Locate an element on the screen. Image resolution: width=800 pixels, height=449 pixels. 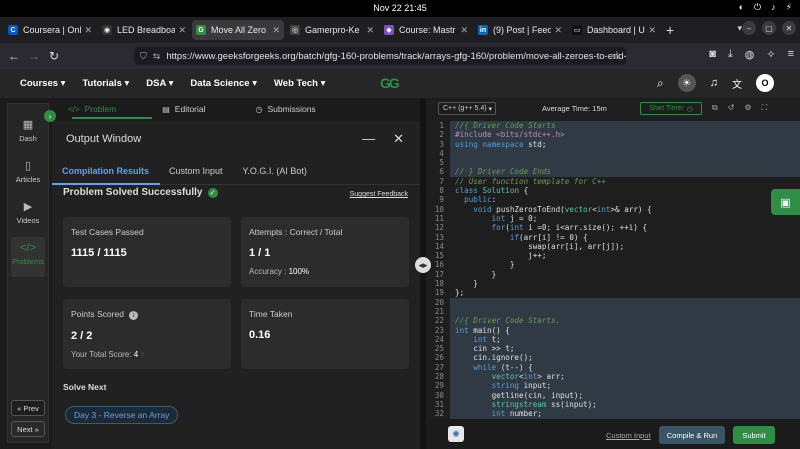
code-line: 3 using namespace std; is located at coordinates (613, 144).